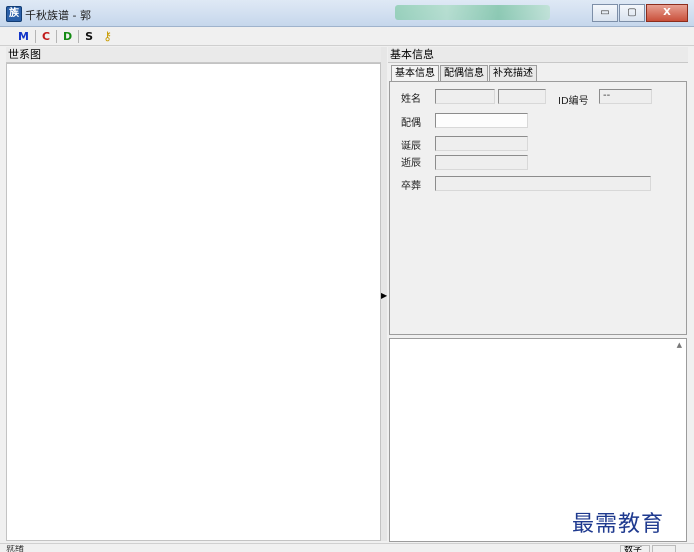 The image size is (694, 552). What do you see at coordinates (411, 123) in the screenshot?
I see `spouse-label: 配偶` at bounding box center [411, 123].